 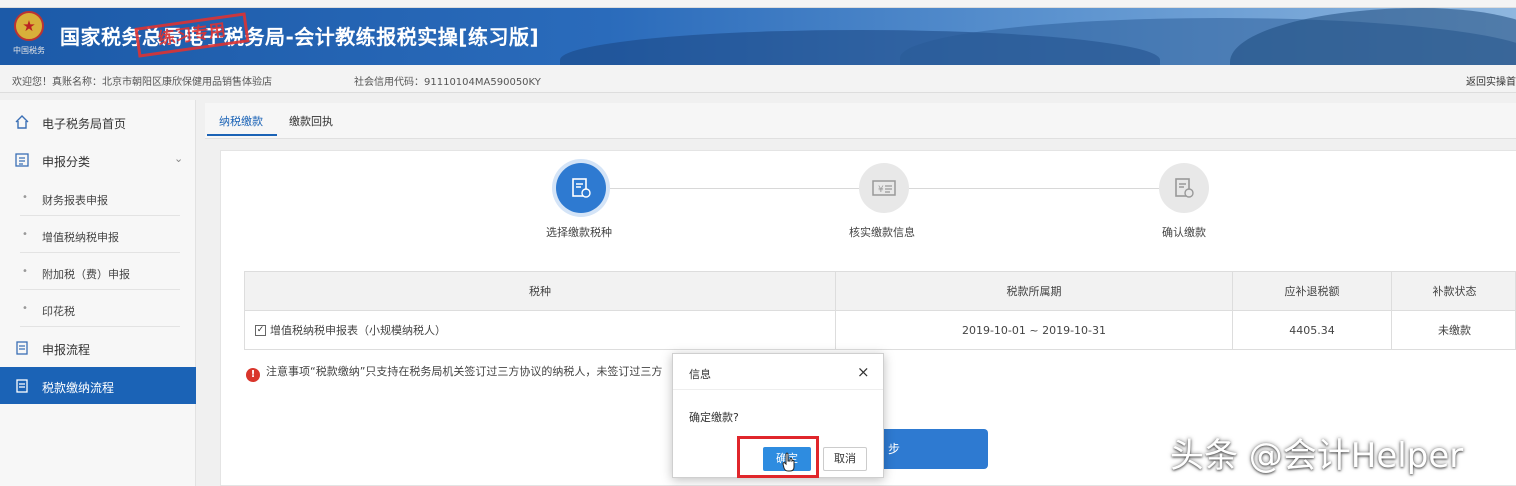 I want to click on sidebar-subitem-surtax-declare: • 附加税（费）申报, so click(x=98, y=271).